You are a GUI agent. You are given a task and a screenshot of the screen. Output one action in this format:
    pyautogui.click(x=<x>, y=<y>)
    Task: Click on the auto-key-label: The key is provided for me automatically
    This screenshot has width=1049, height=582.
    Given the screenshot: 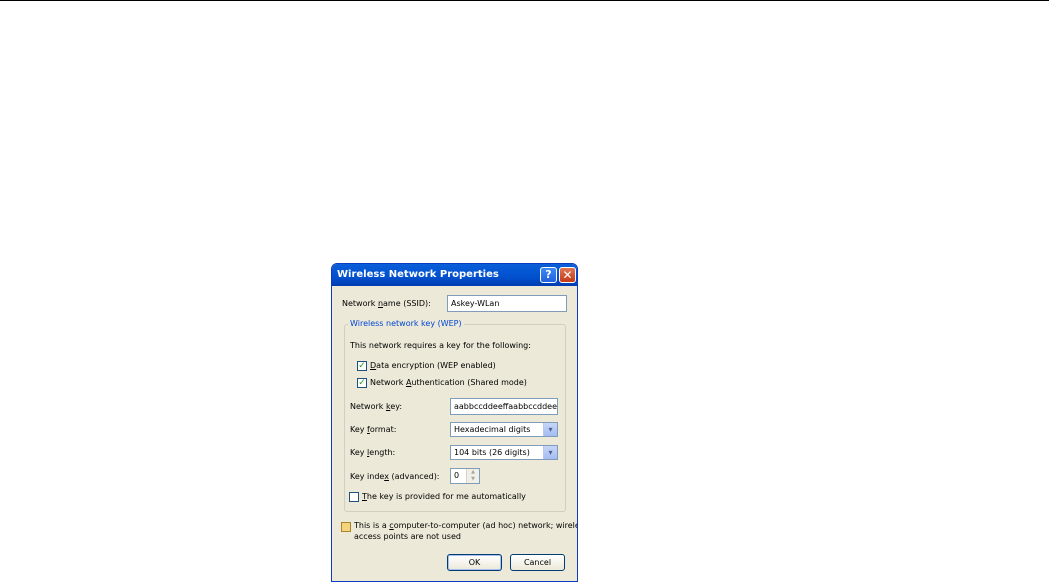 What is the action you would take?
    pyautogui.click(x=444, y=497)
    